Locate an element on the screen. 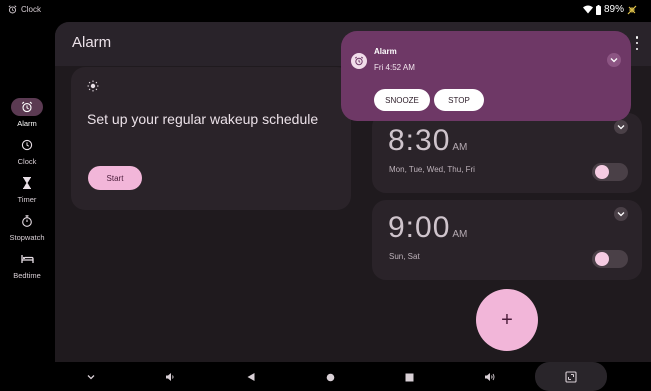  battery-saver-icon is located at coordinates (632, 9).